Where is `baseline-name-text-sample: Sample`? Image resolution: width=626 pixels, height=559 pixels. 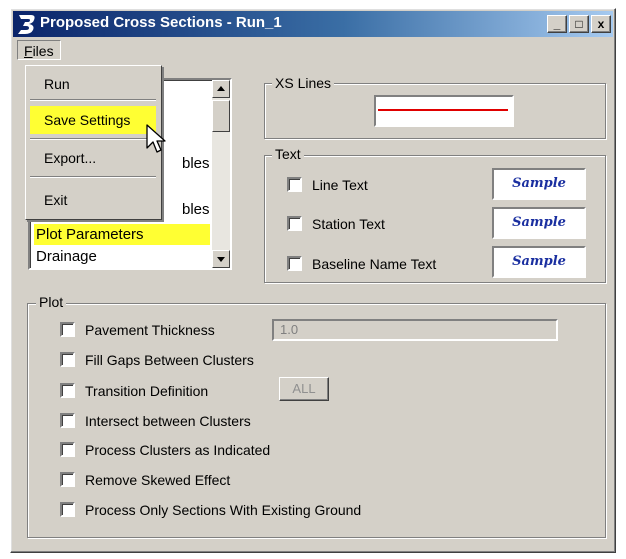
baseline-name-text-sample: Sample is located at coordinates (539, 262).